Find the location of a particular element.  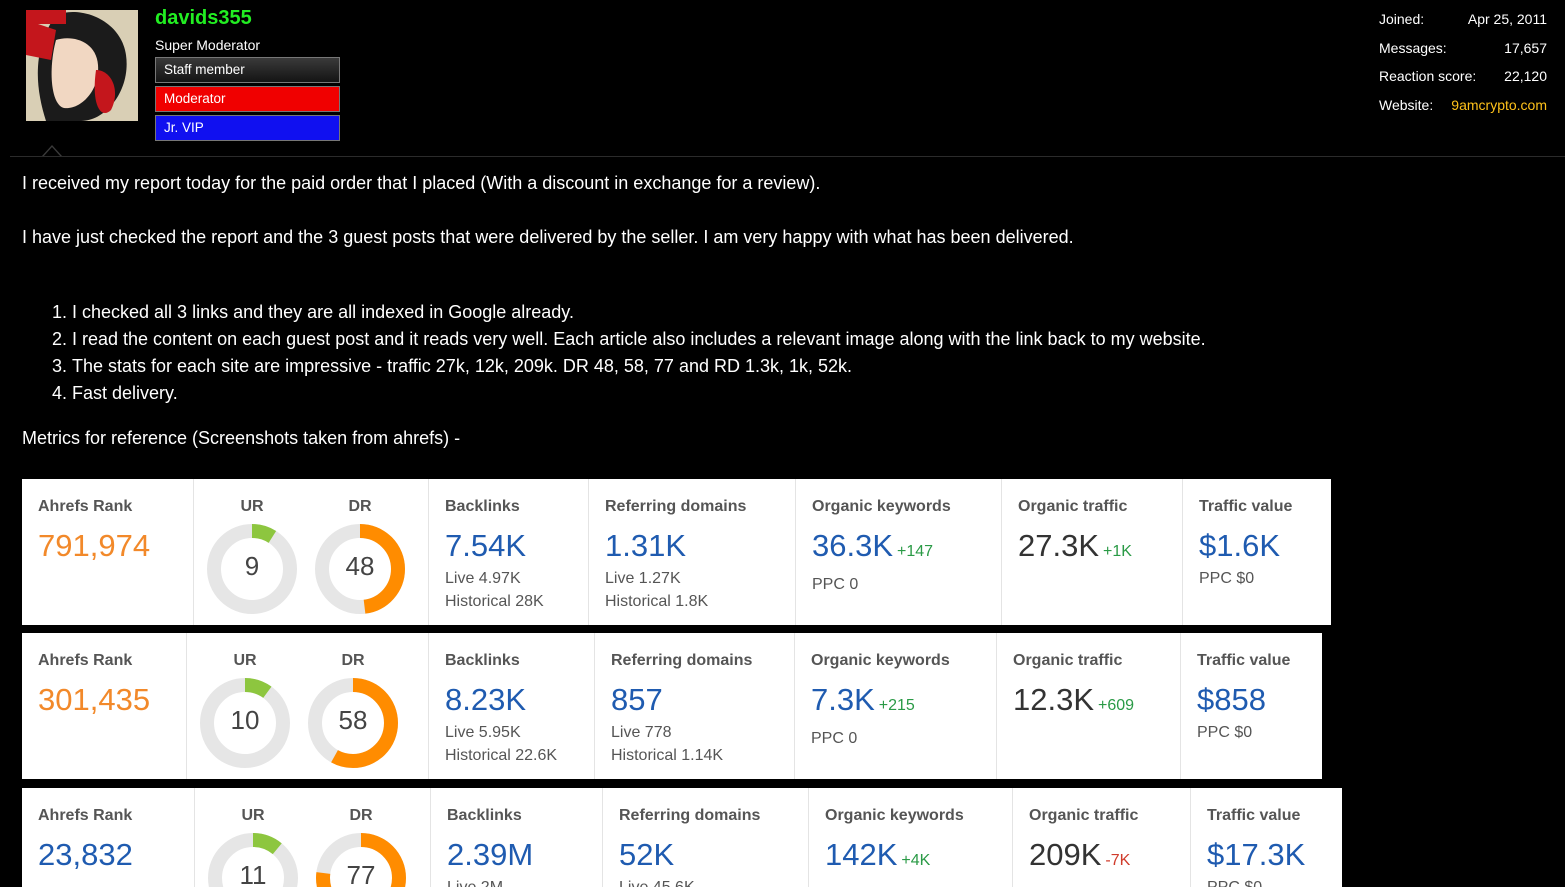

metric-organic-keywords: Organic keywords 36.3K +147 PPC 0 is located at coordinates (899, 552).